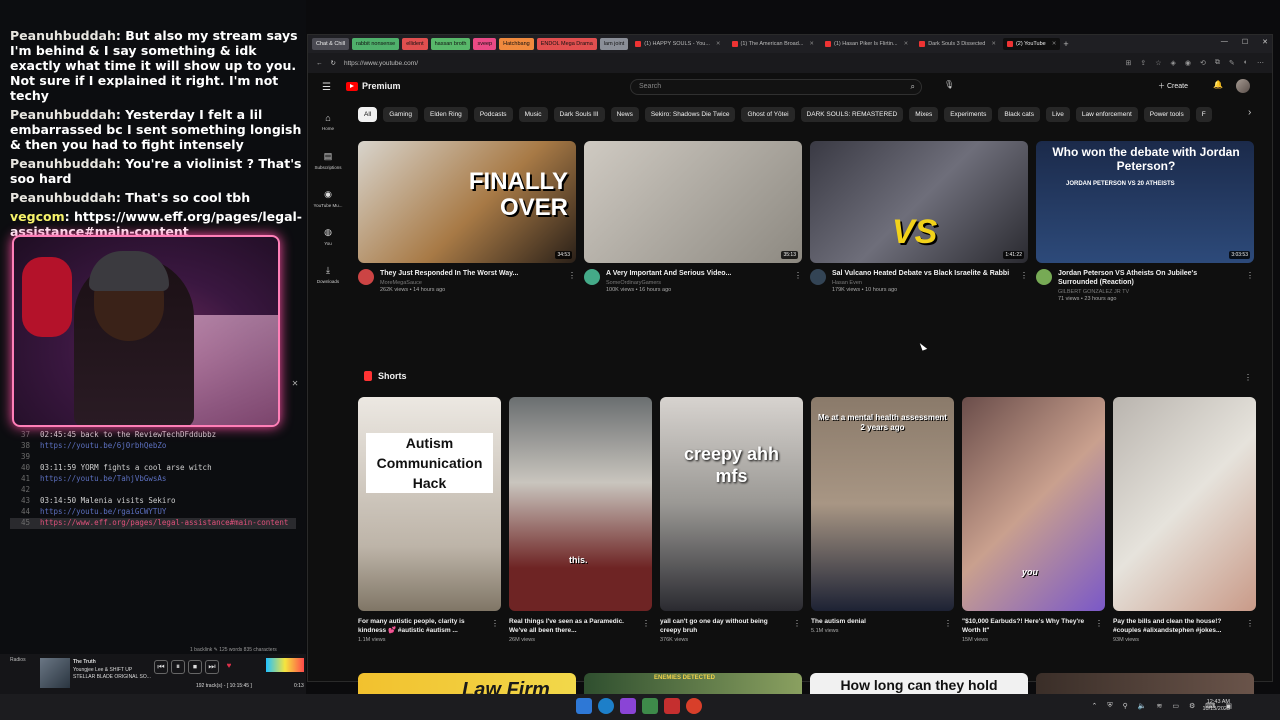 The width and height of the screenshot is (1280, 720). Describe the element at coordinates (415, 44) in the screenshot. I see `browser-tab: ellident` at that location.